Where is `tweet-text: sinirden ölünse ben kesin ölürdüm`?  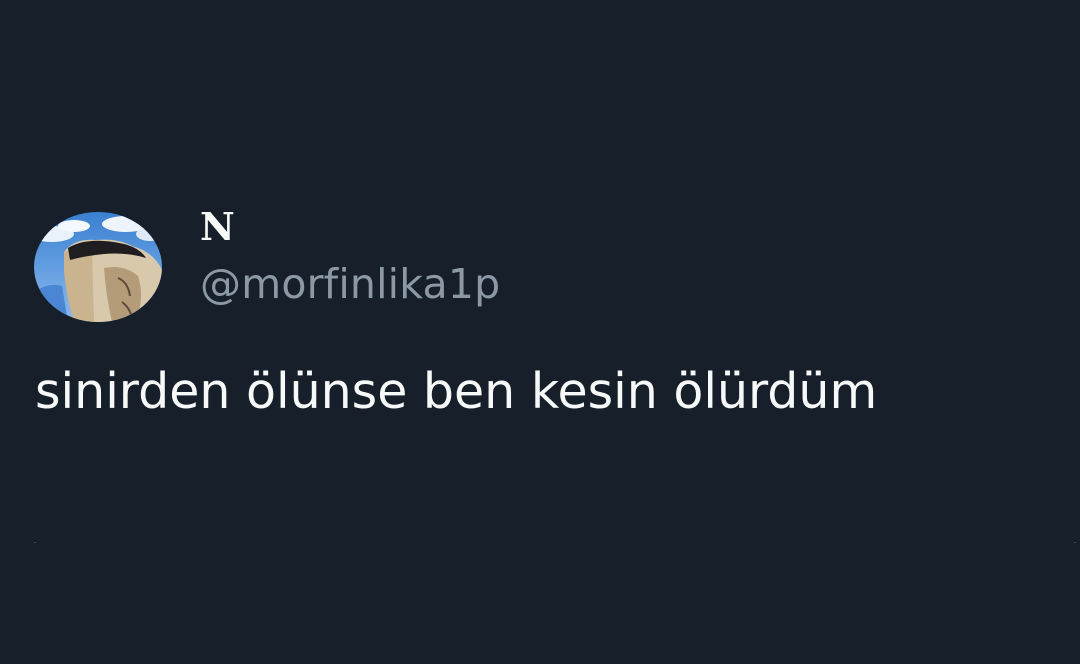
tweet-text: sinirden ölünse ben kesin ölürdüm is located at coordinates (456, 391).